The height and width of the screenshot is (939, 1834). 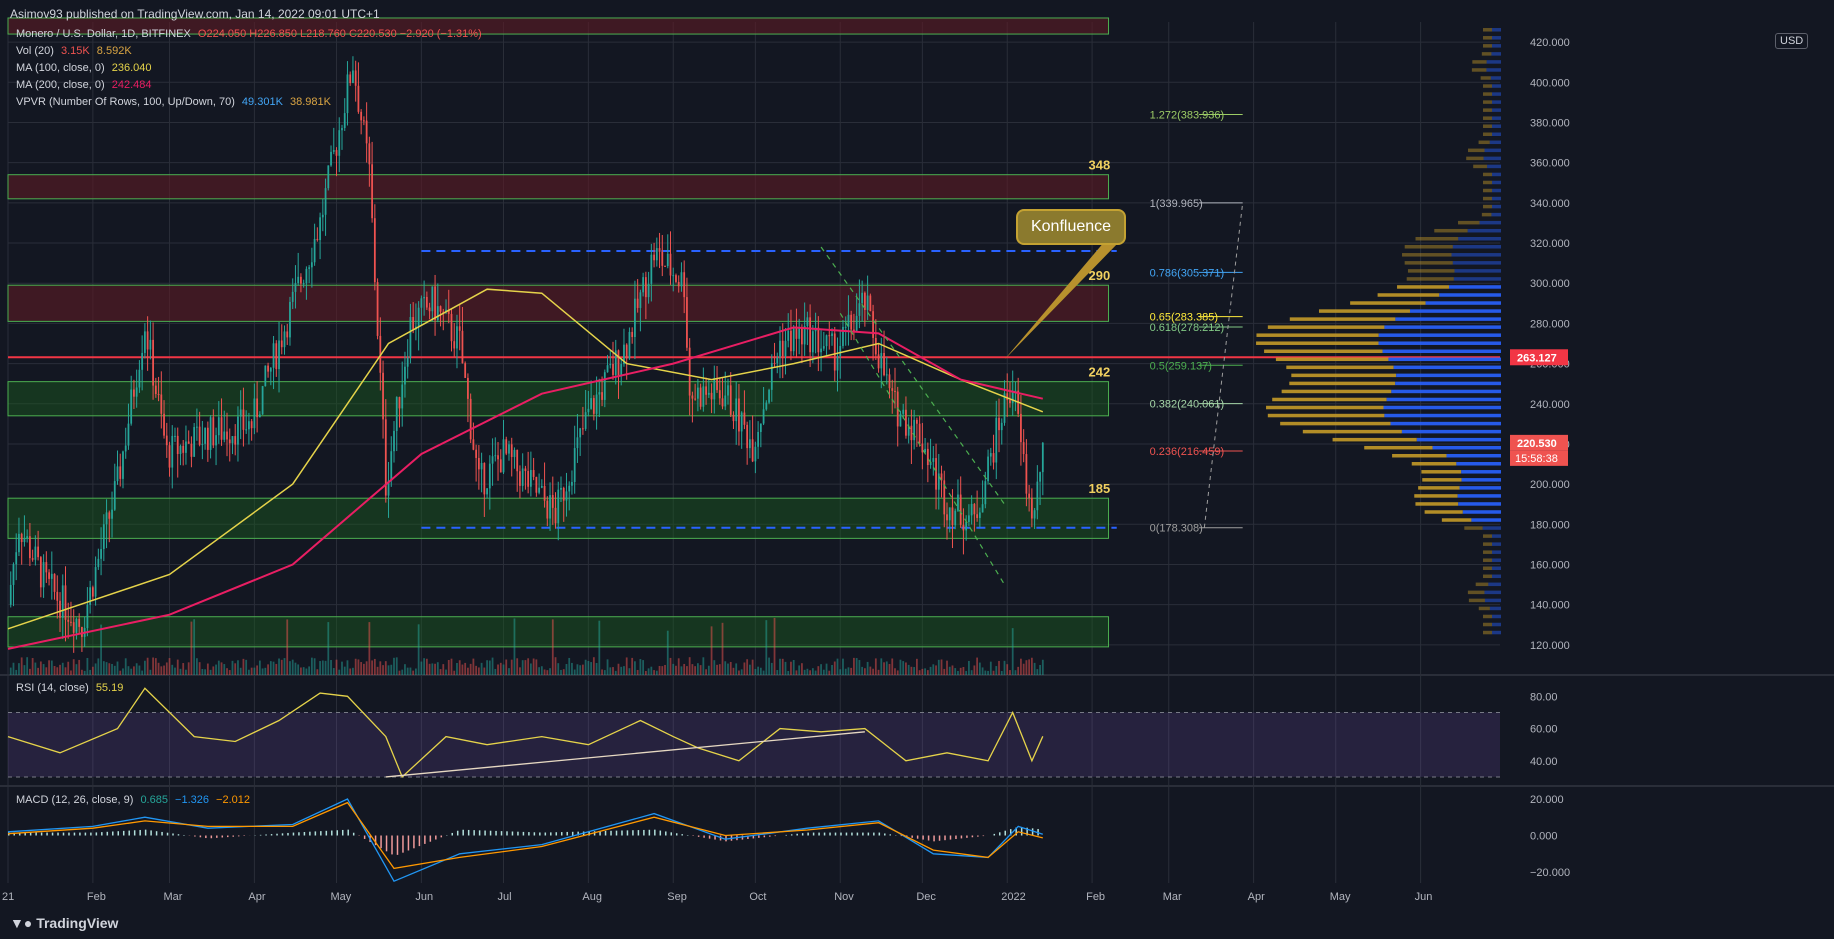 What do you see at coordinates (1550, 646) in the screenshot?
I see `y-tick-label: 120.000` at bounding box center [1550, 646].